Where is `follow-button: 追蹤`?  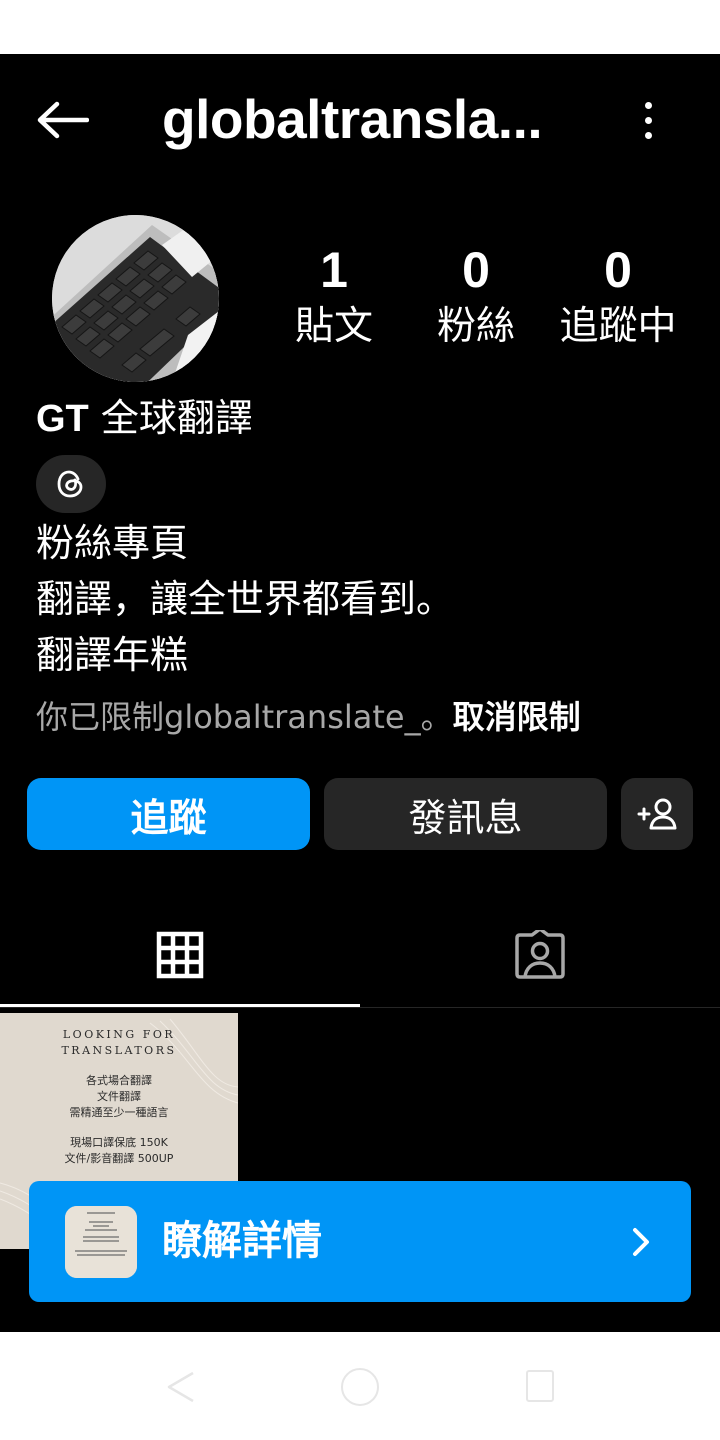
follow-button: 追蹤 is located at coordinates (168, 814).